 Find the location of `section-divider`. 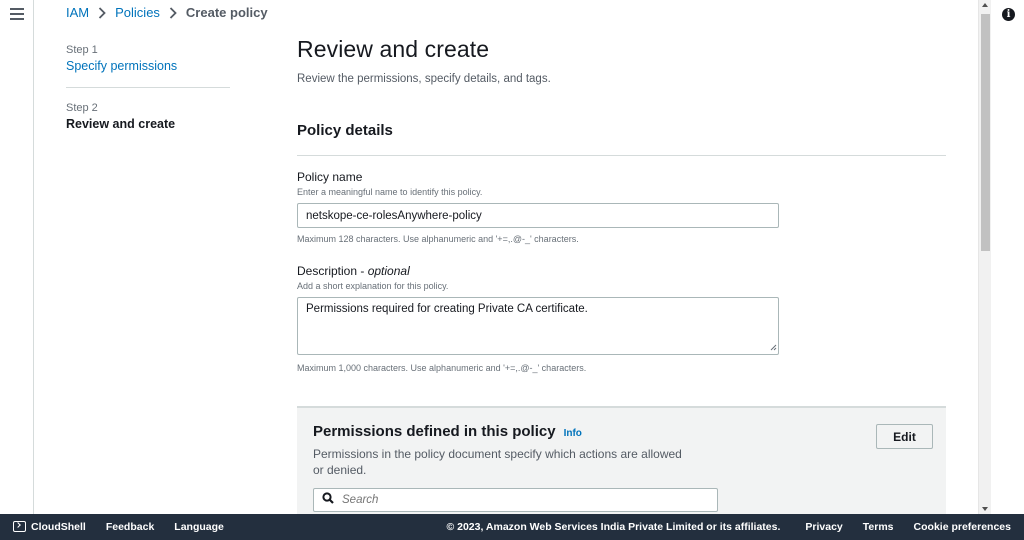

section-divider is located at coordinates (621, 155).